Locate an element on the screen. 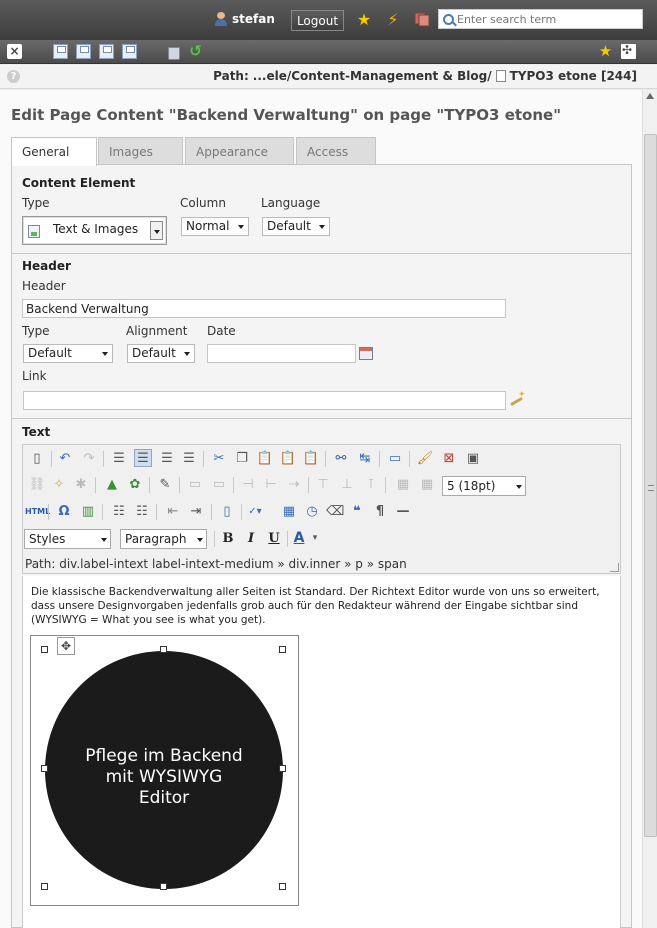 The width and height of the screenshot is (657, 928). pilcrow-icon: ¶ is located at coordinates (380, 512).